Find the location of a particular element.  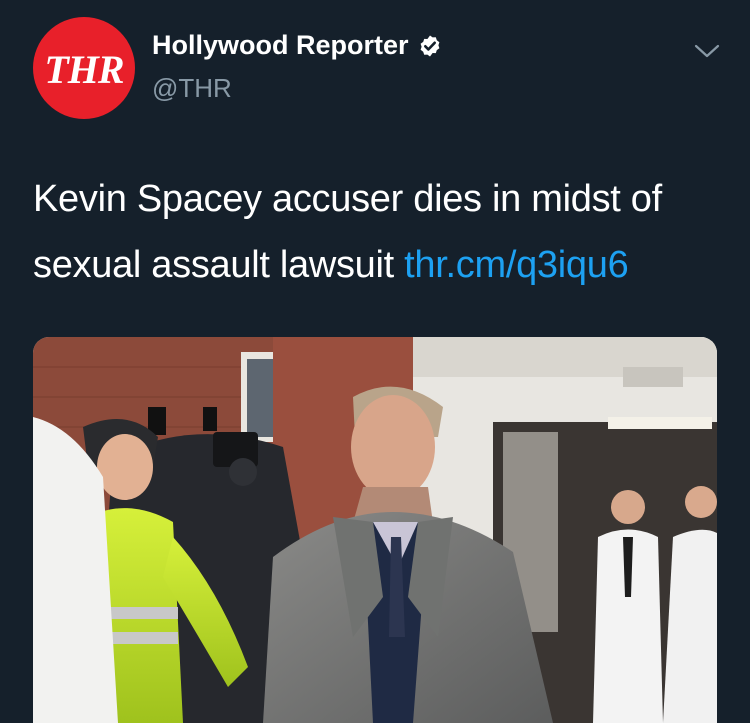

tweet-link: thr.cm/q3iqu6 is located at coordinates (516, 265).